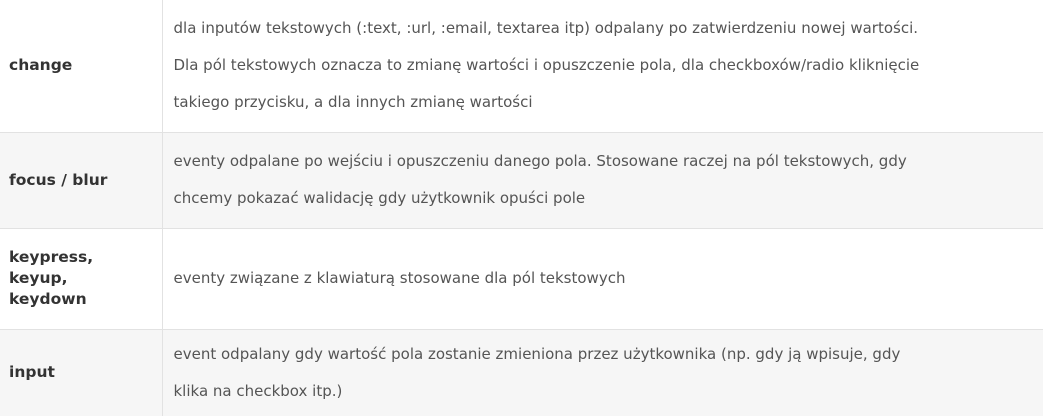 The image size is (1043, 416). Describe the element at coordinates (81, 279) in the screenshot. I see `event-name-cell: keypress, keyup, keydown` at that location.